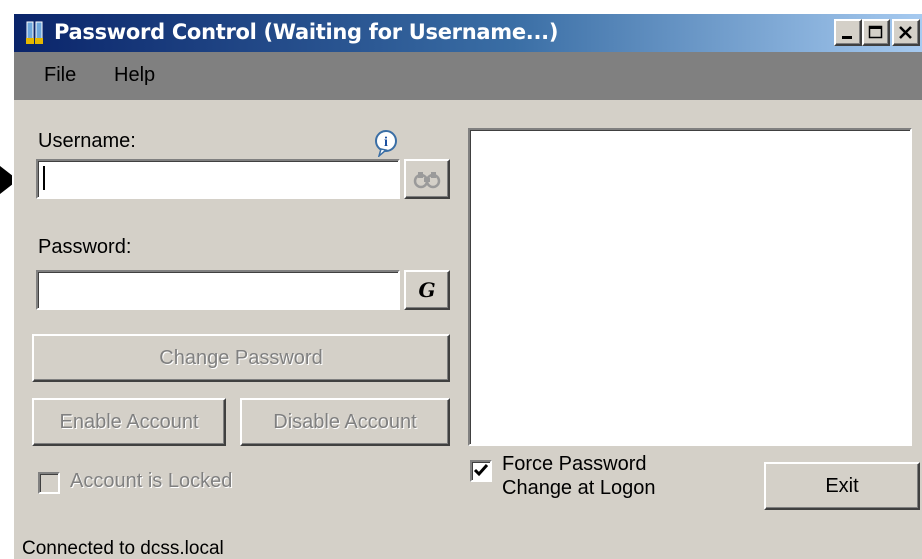 Image resolution: width=922 pixels, height=559 pixels. I want to click on force-password-line-1: Force Password, so click(574, 464).